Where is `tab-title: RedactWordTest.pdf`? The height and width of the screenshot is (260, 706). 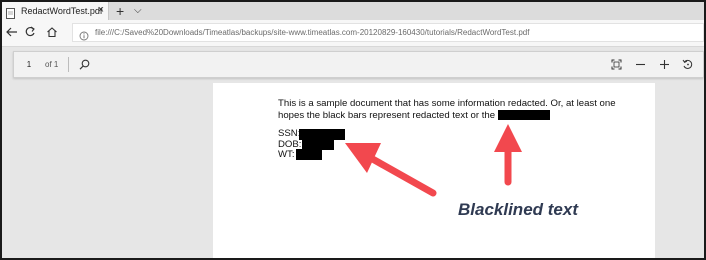
tab-title: RedactWordTest.pdf is located at coordinates (62, 11).